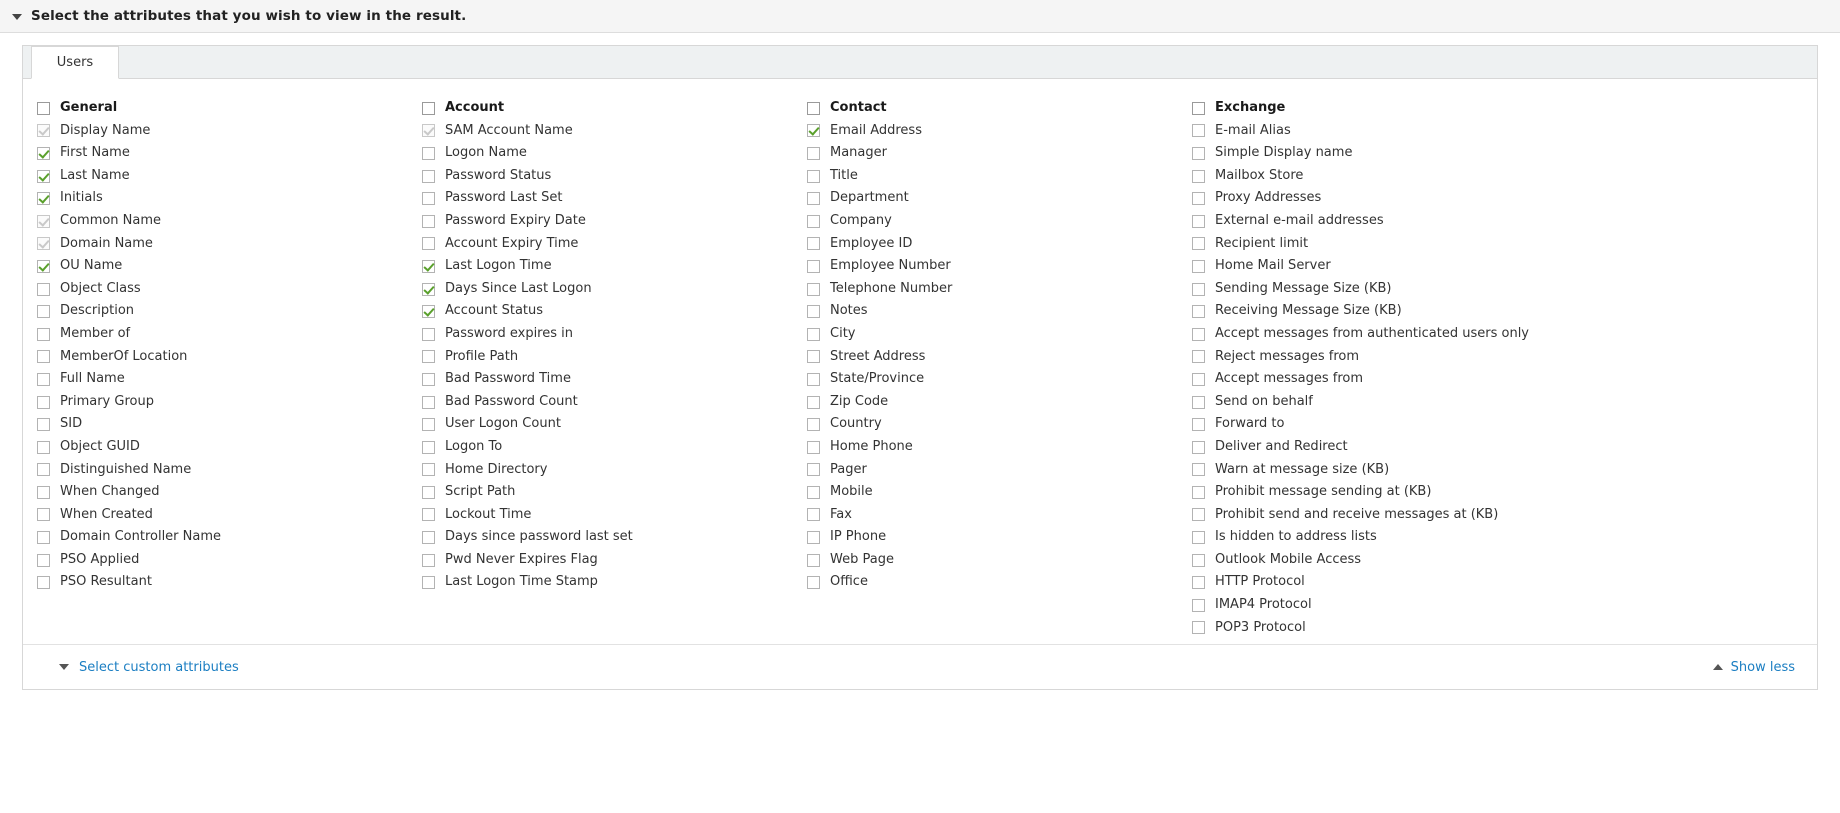  Describe the element at coordinates (1198, 357) in the screenshot. I see `checkbox-reject-messages-from` at that location.